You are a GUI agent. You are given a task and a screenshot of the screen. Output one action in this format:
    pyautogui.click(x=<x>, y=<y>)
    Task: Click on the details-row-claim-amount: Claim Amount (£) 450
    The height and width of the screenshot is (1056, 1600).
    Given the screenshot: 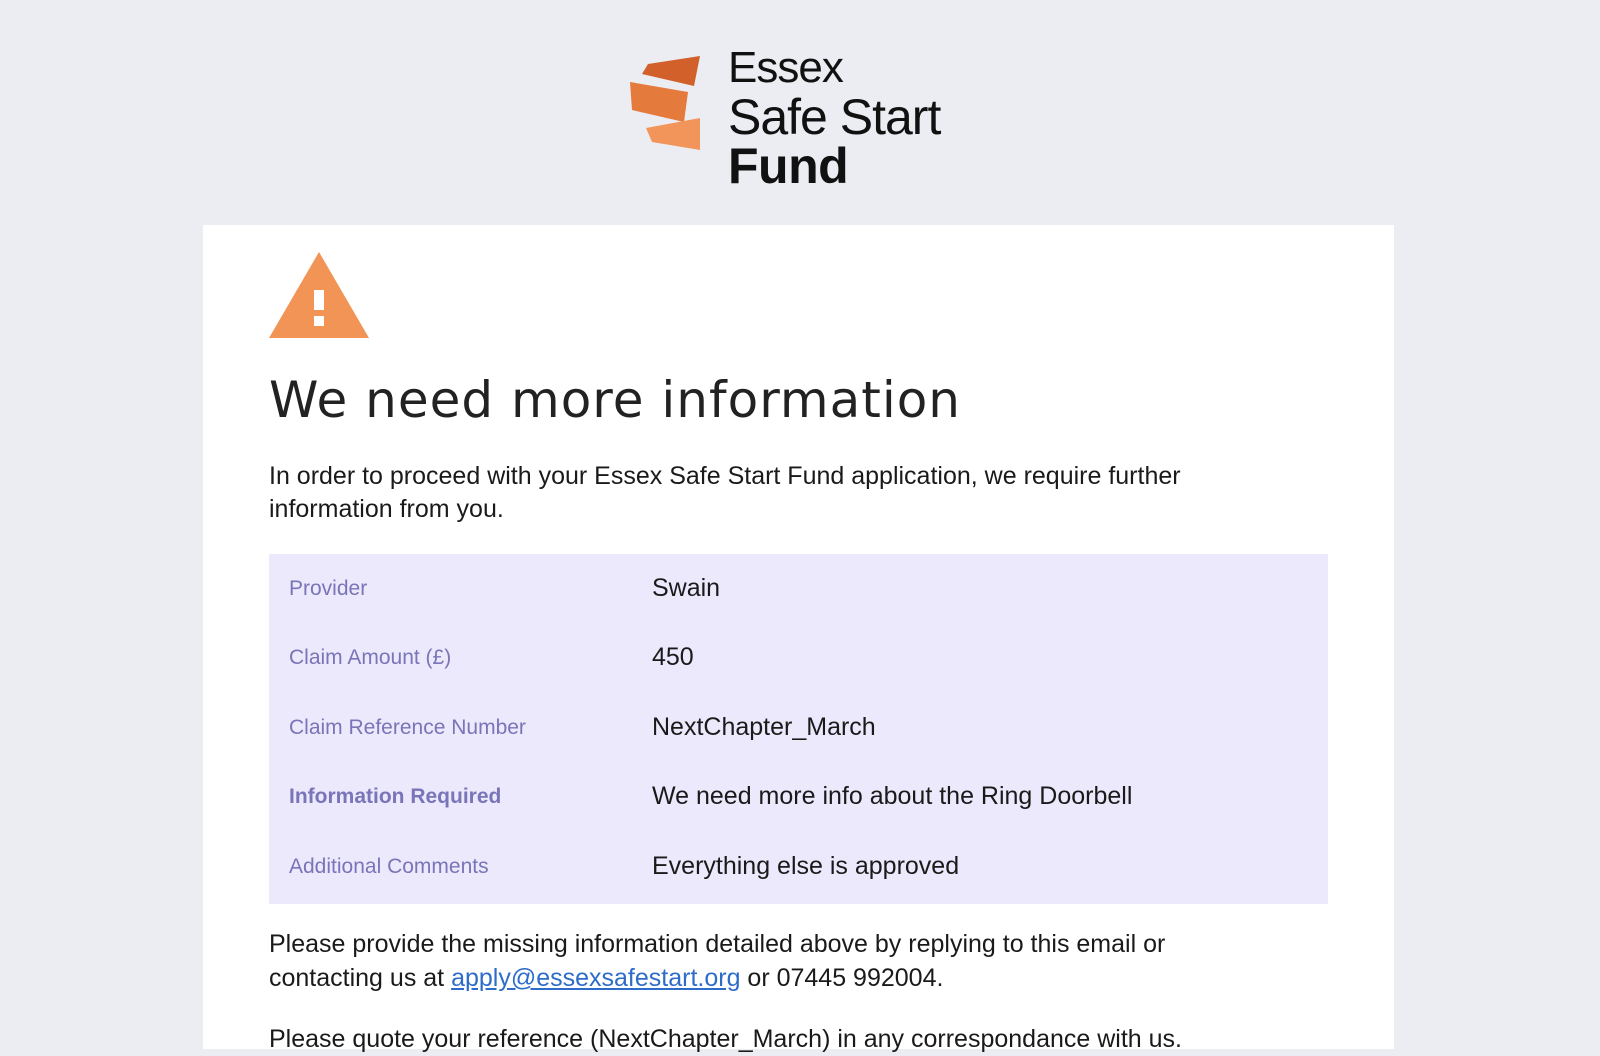 What is the action you would take?
    pyautogui.click(x=798, y=657)
    